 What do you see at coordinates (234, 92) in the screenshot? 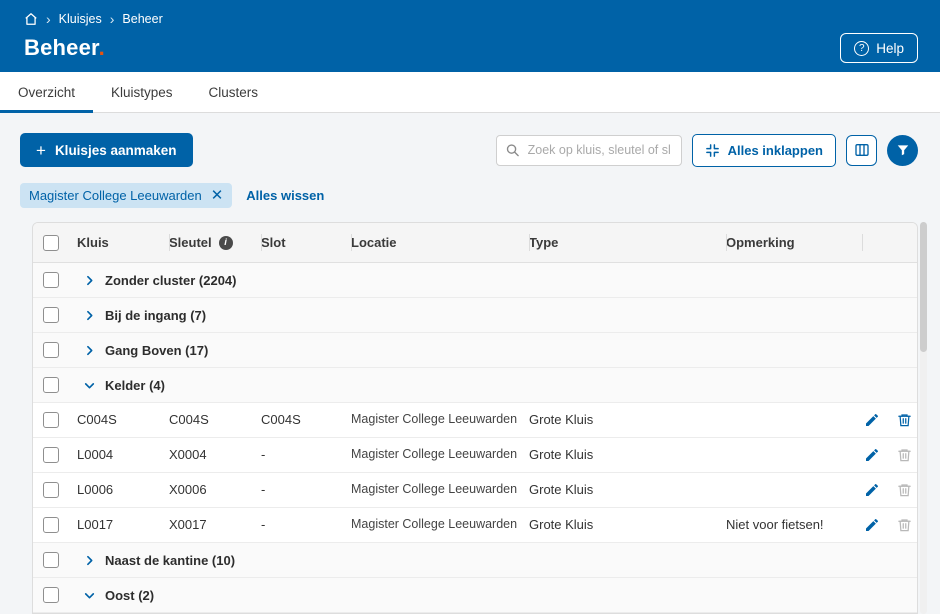
I see `tab-clusters: Clusters` at bounding box center [234, 92].